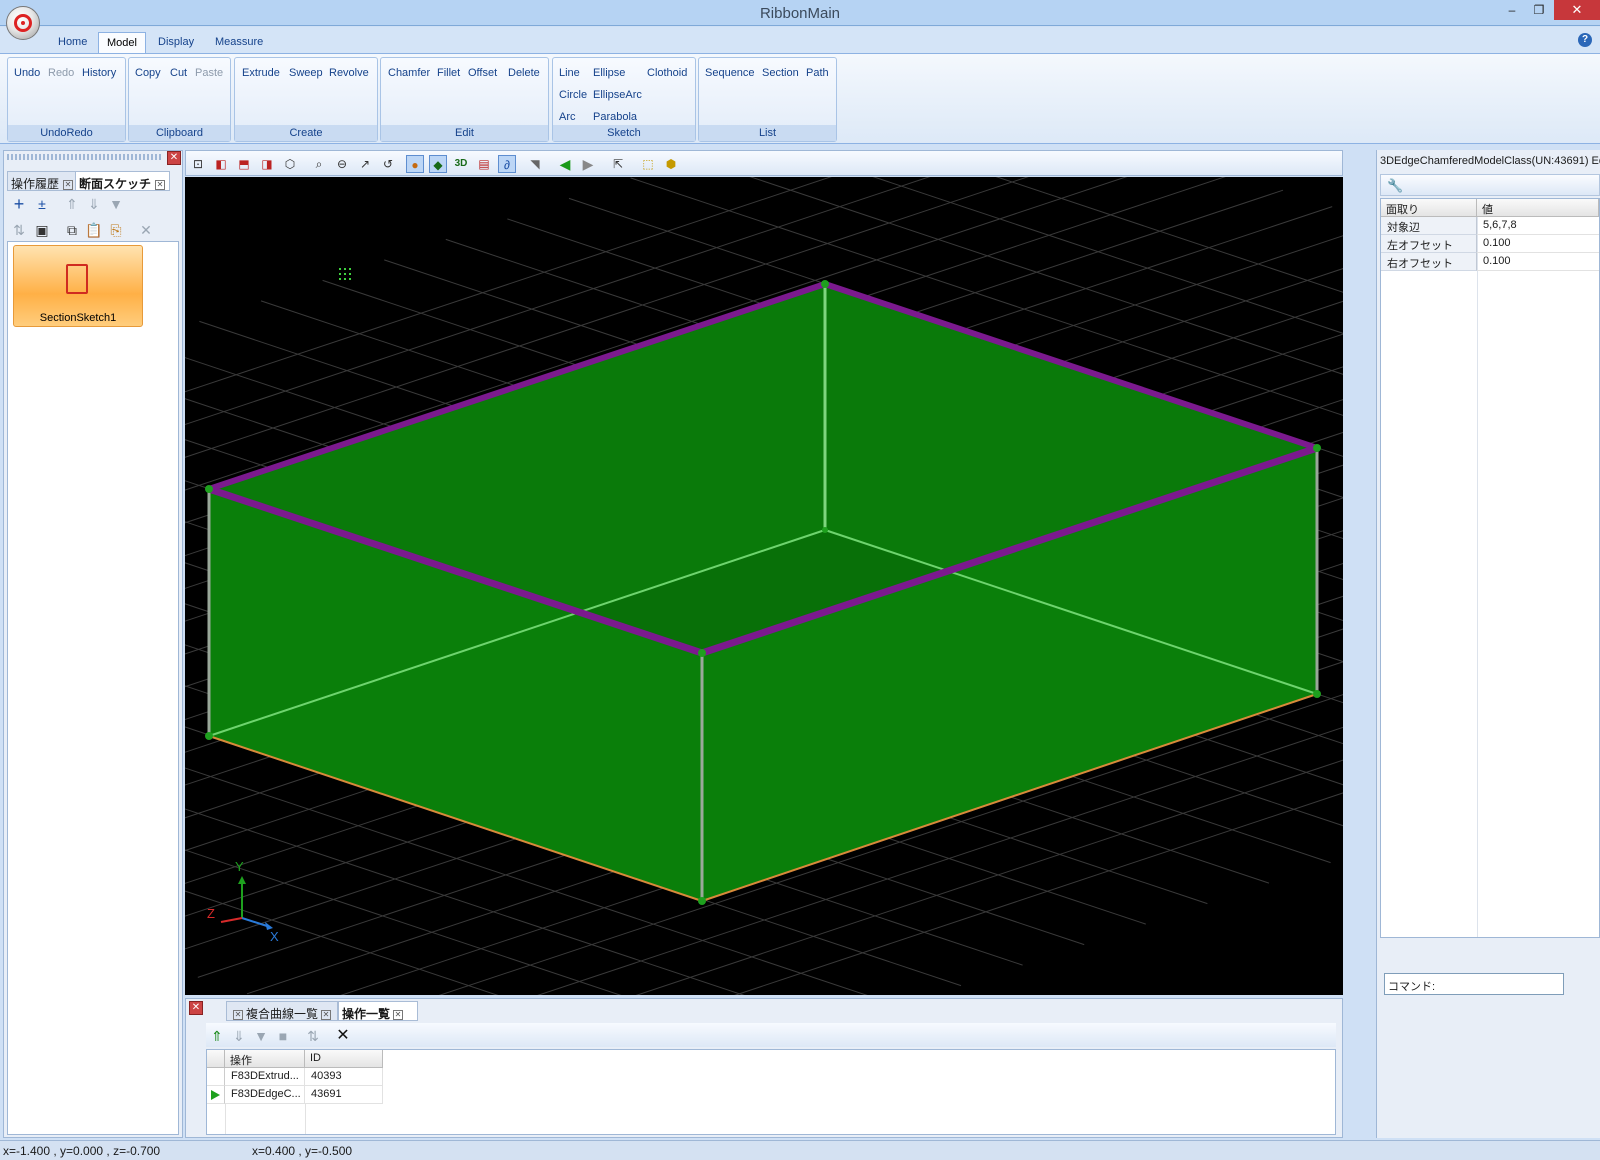  Describe the element at coordinates (648, 164) in the screenshot. I see `select-box-icon: ⬚` at that location.